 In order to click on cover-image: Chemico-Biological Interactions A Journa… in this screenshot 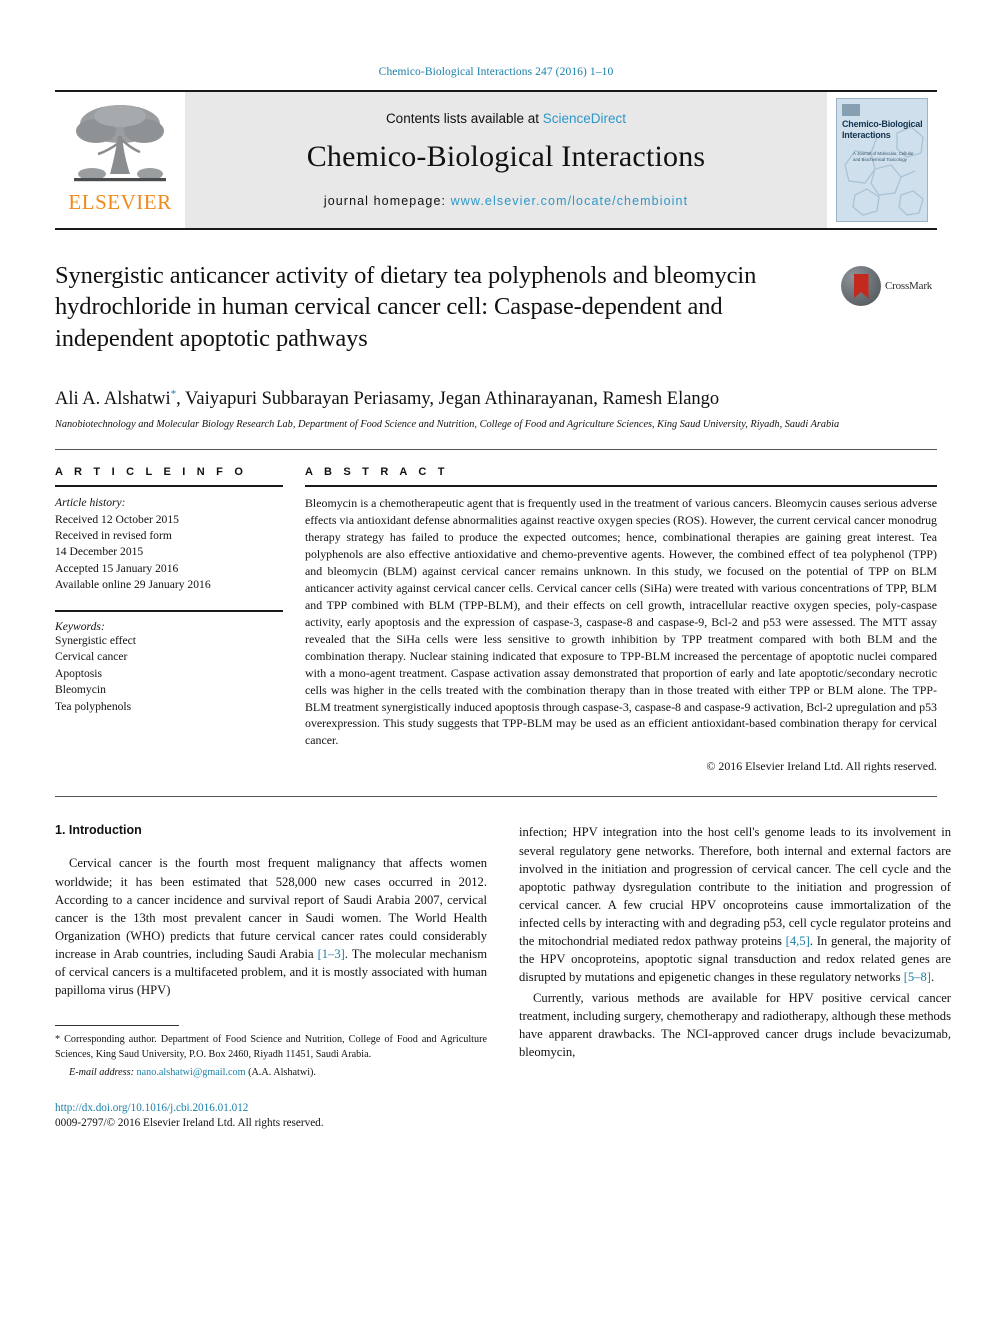, I will do `click(882, 160)`.